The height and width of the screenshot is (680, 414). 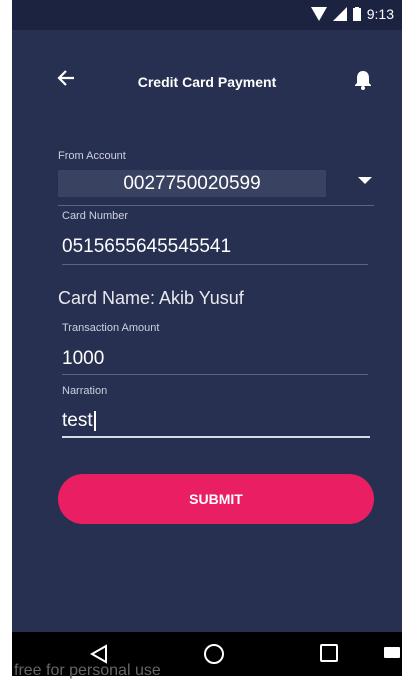 What do you see at coordinates (329, 653) in the screenshot?
I see `nav-recents-icon` at bounding box center [329, 653].